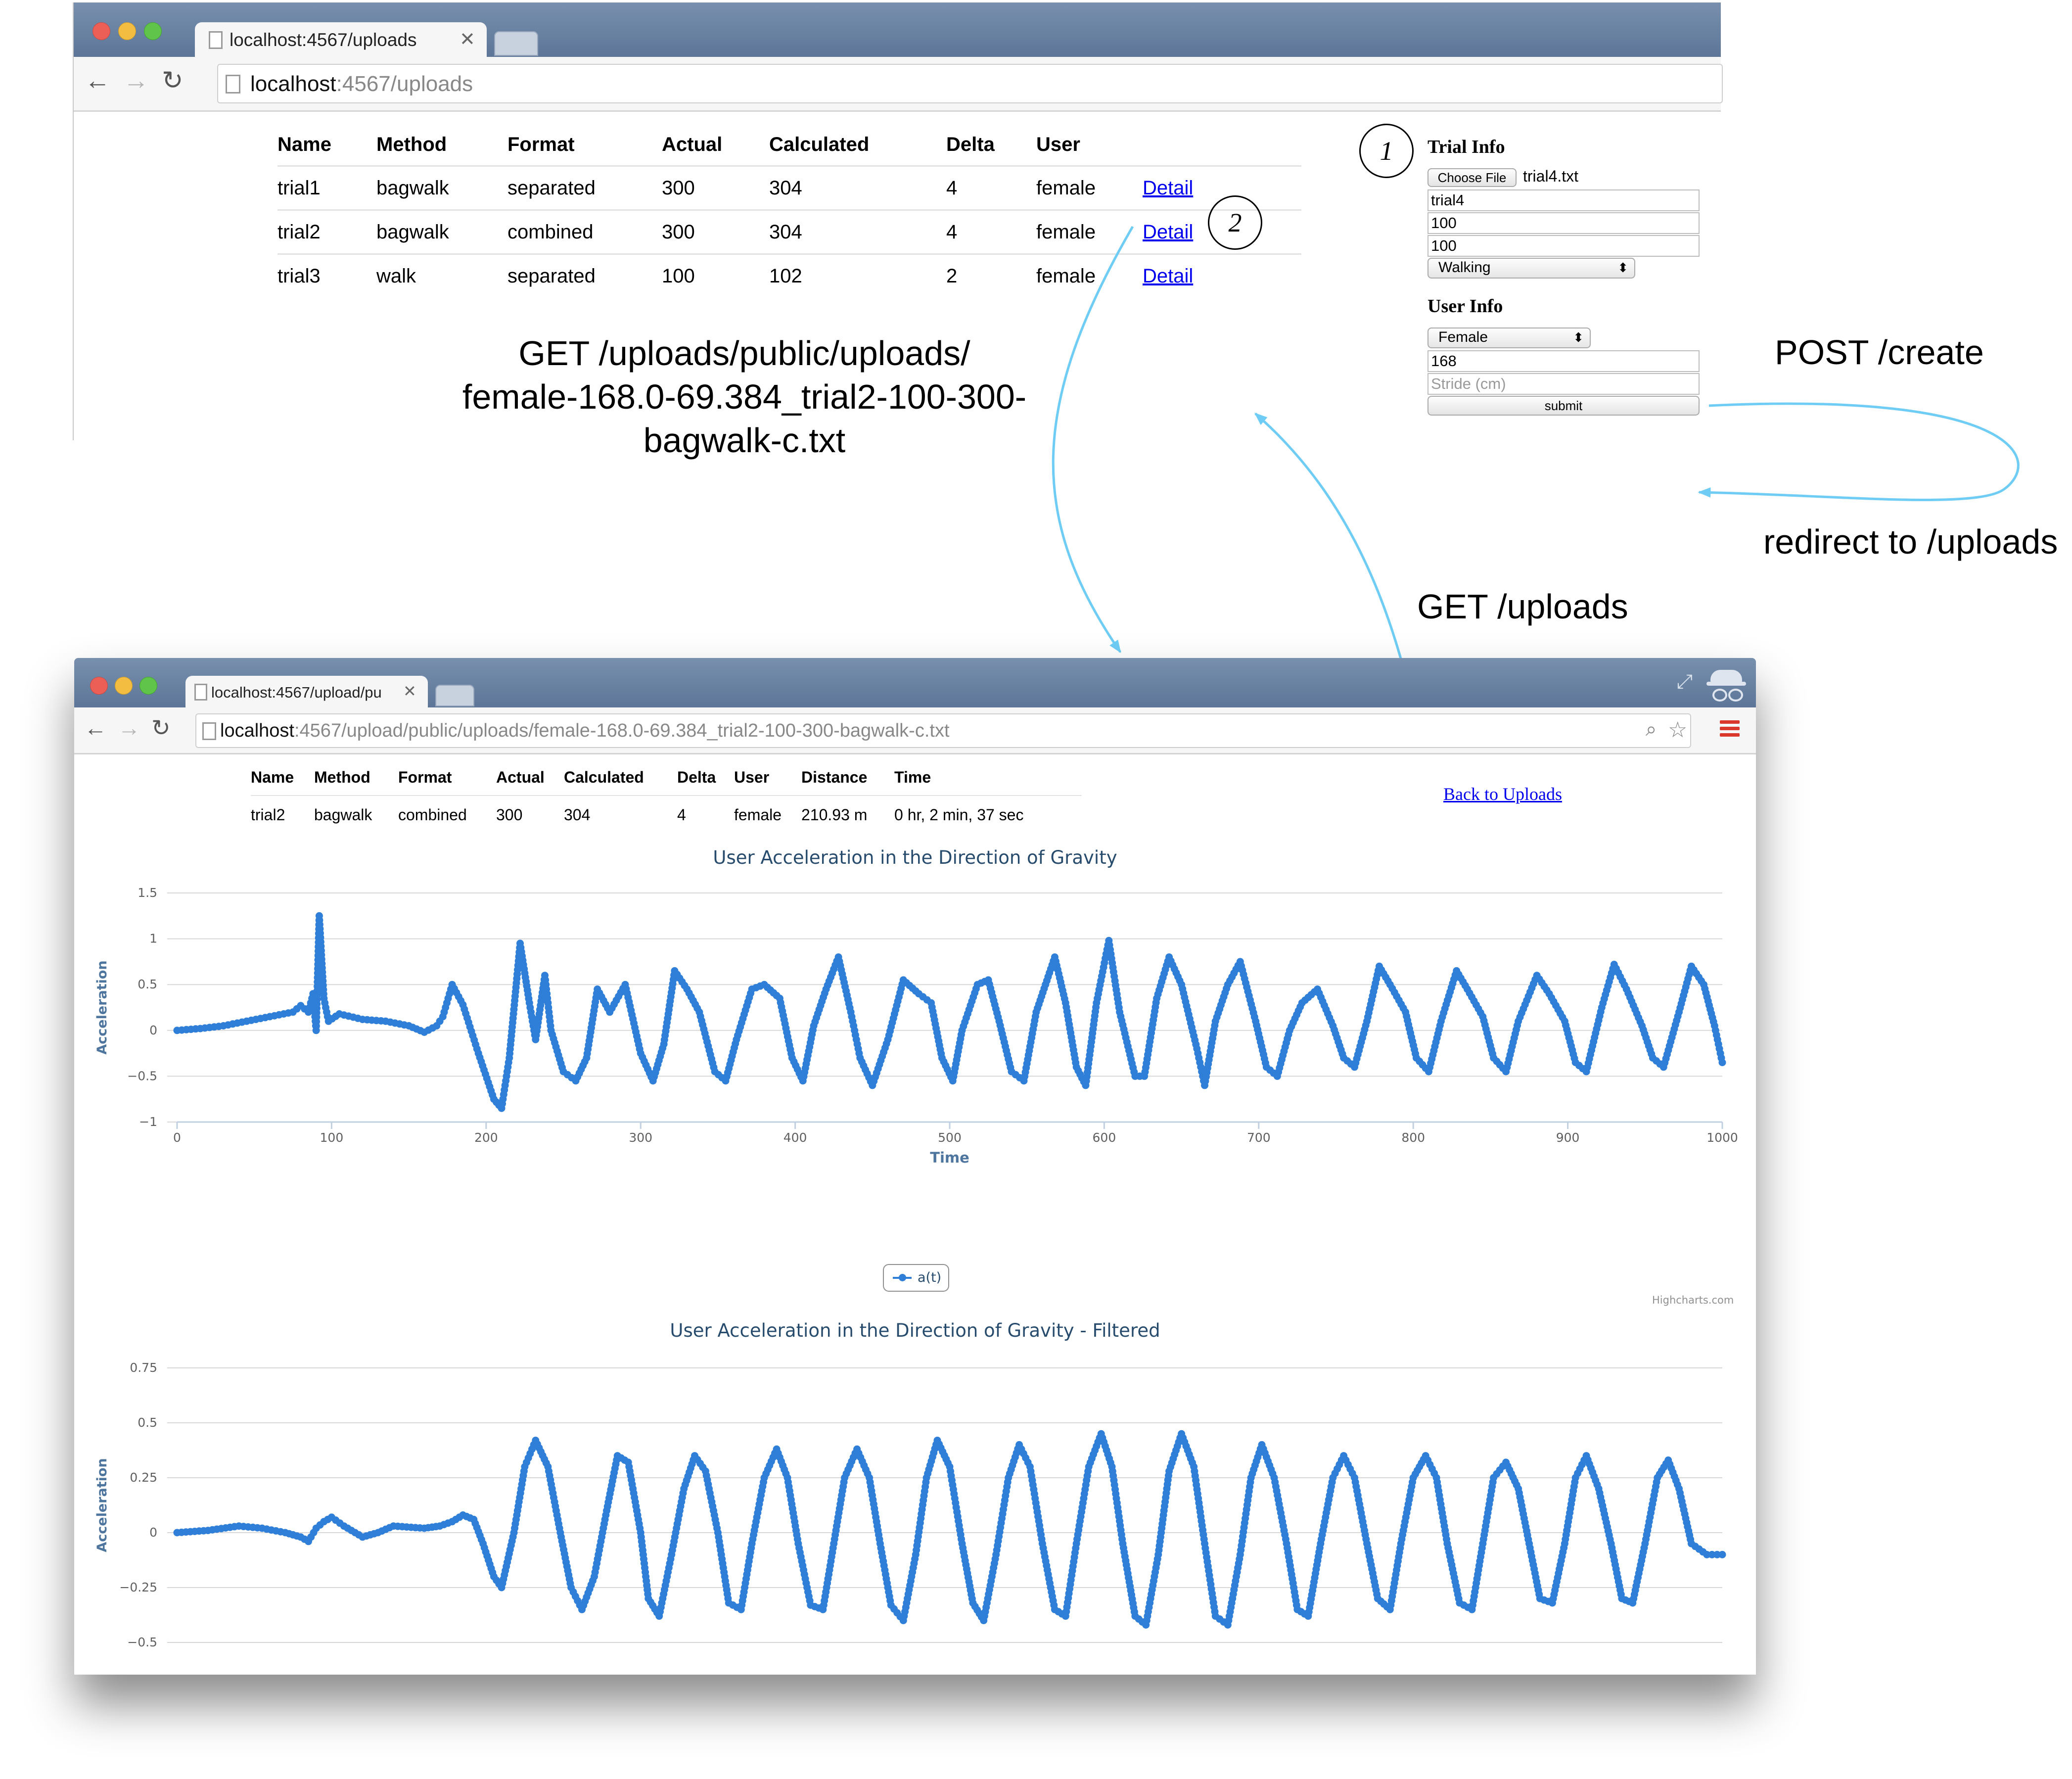 This screenshot has height=1779, width=2072. What do you see at coordinates (447, 815) in the screenshot?
I see `cell-format: combined` at bounding box center [447, 815].